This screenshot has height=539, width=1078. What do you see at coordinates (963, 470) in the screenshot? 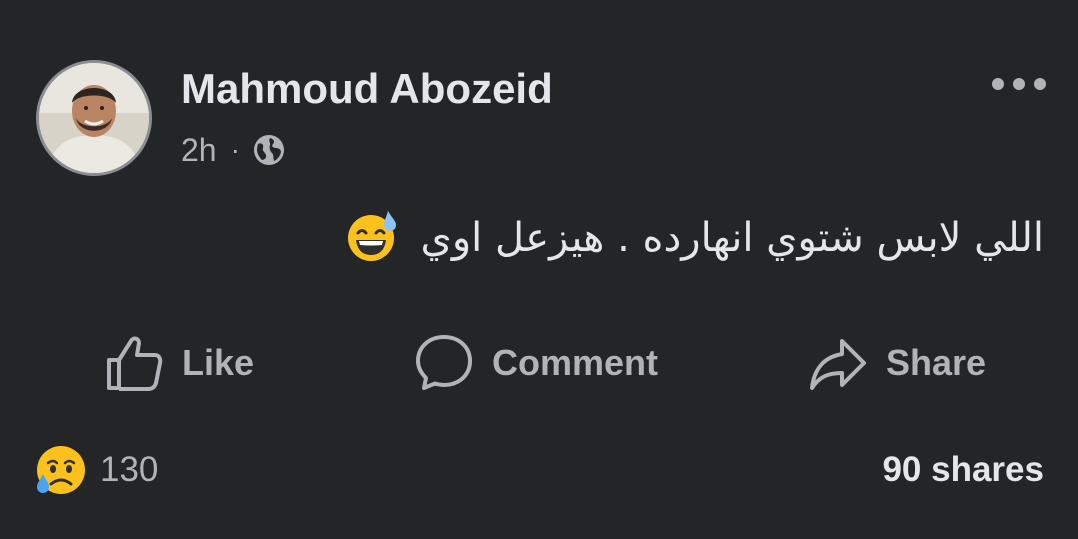
I see `shares-count: 90 shares` at bounding box center [963, 470].